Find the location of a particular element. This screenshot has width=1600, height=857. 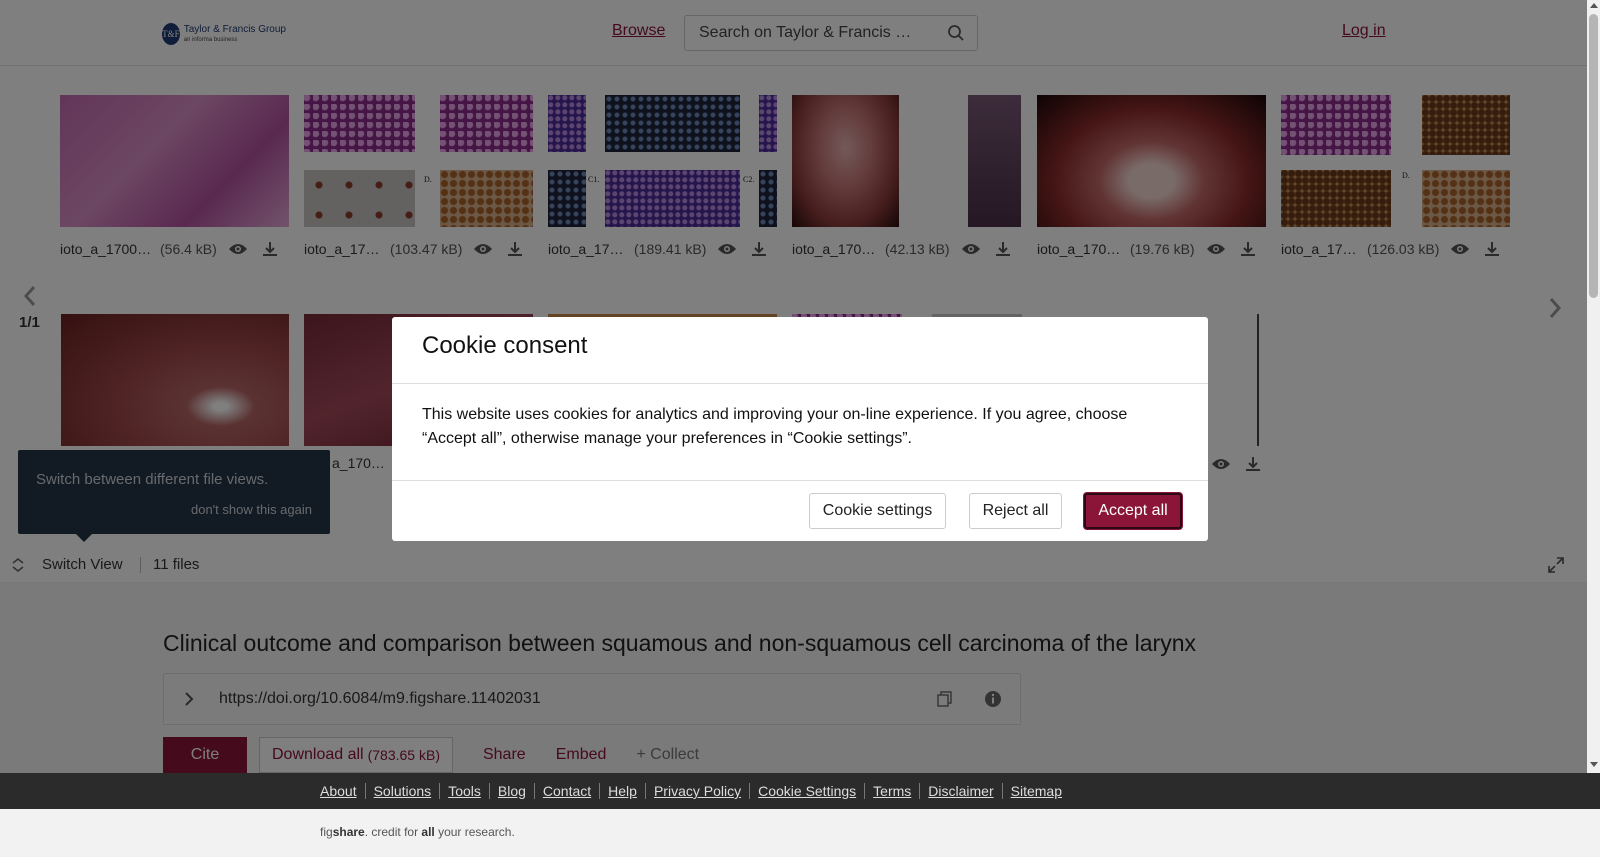

footer-link-help: Help is located at coordinates (622, 791).